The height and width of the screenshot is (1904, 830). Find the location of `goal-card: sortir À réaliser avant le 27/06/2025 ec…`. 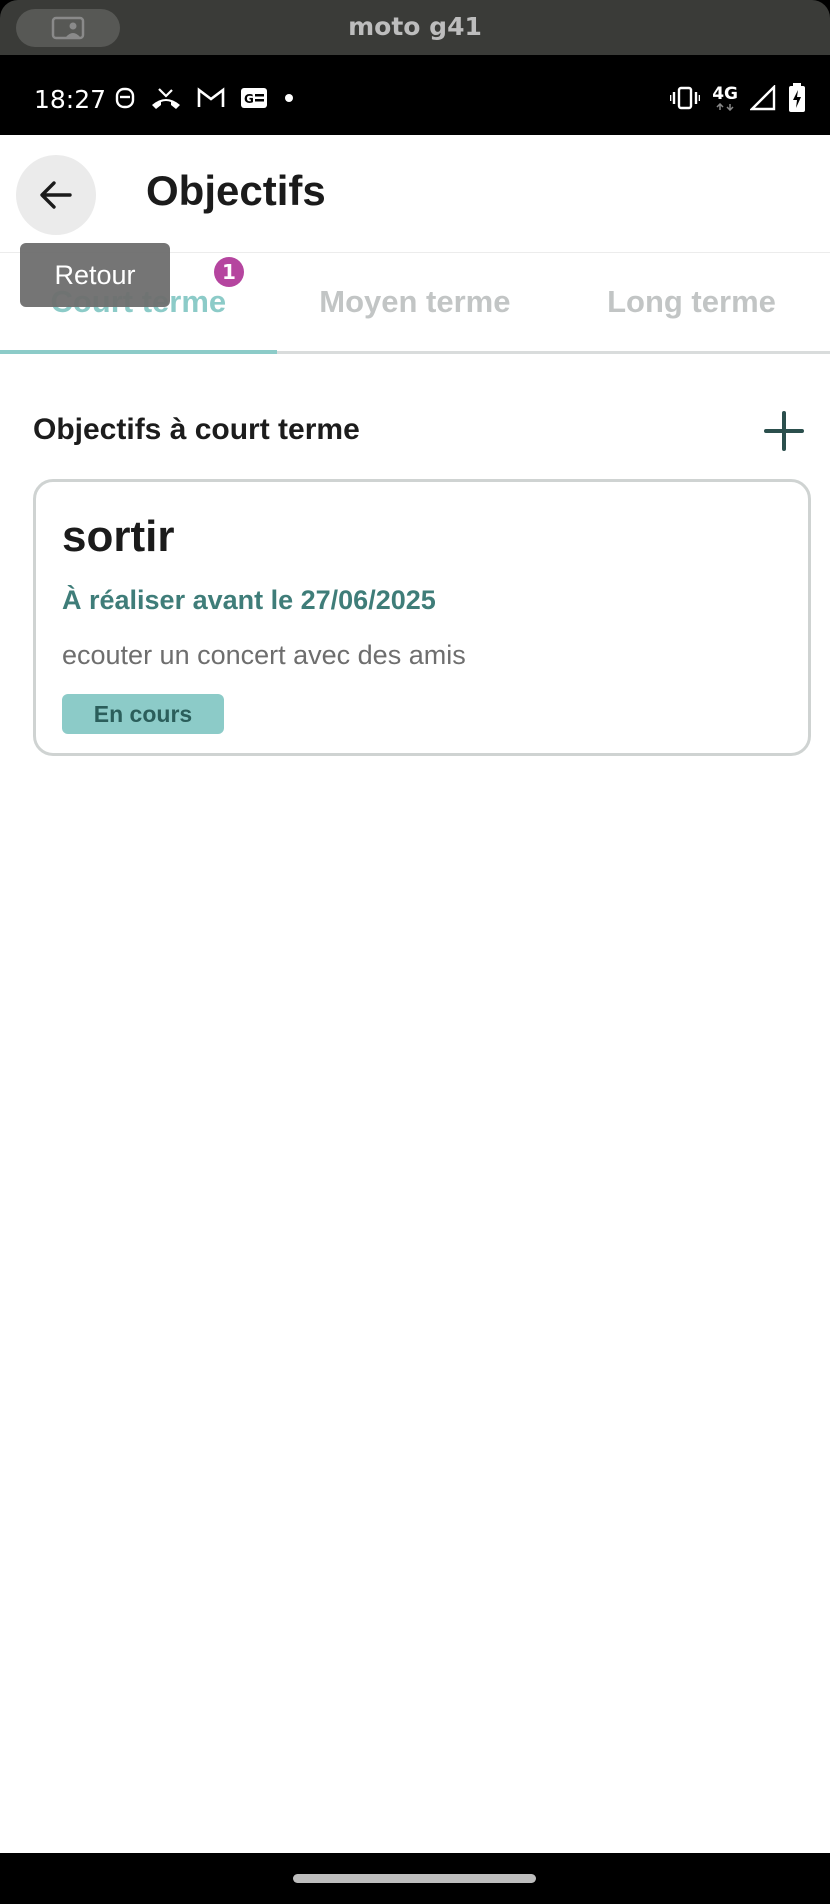

goal-card: sortir À réaliser avant le 27/06/2025 ec… is located at coordinates (422, 617).